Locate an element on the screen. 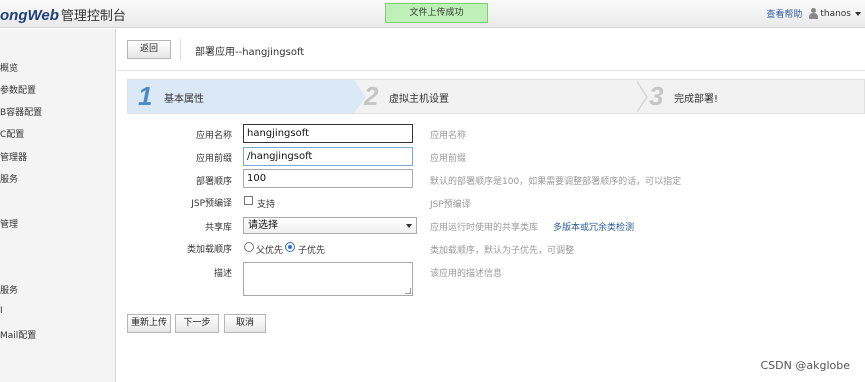 The width and height of the screenshot is (865, 382). page-header: 返回 部署应用--hangjingsoft is located at coordinates (491, 50).